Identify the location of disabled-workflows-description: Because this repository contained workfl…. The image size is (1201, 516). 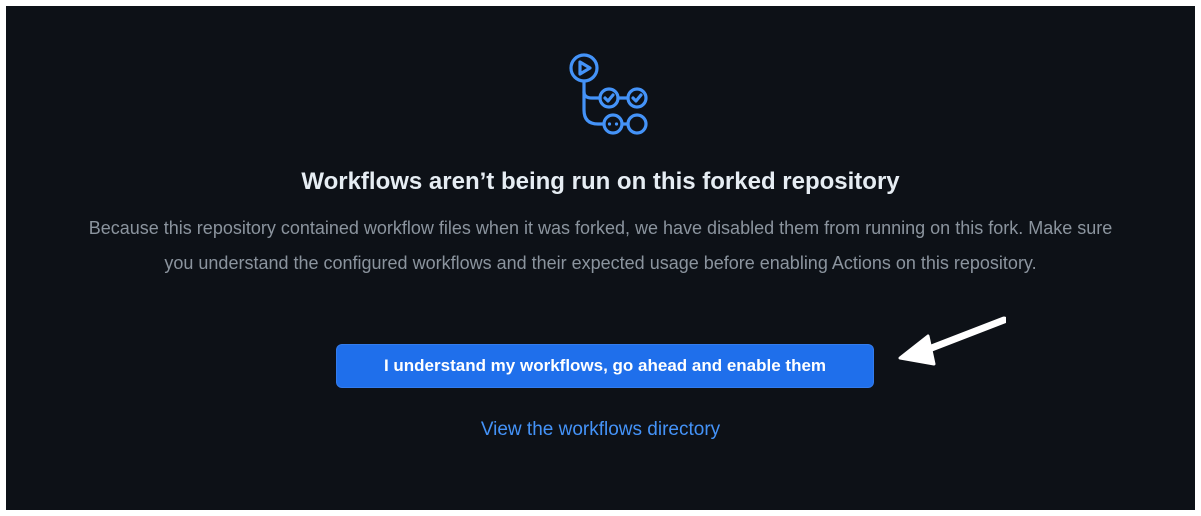
(600, 245).